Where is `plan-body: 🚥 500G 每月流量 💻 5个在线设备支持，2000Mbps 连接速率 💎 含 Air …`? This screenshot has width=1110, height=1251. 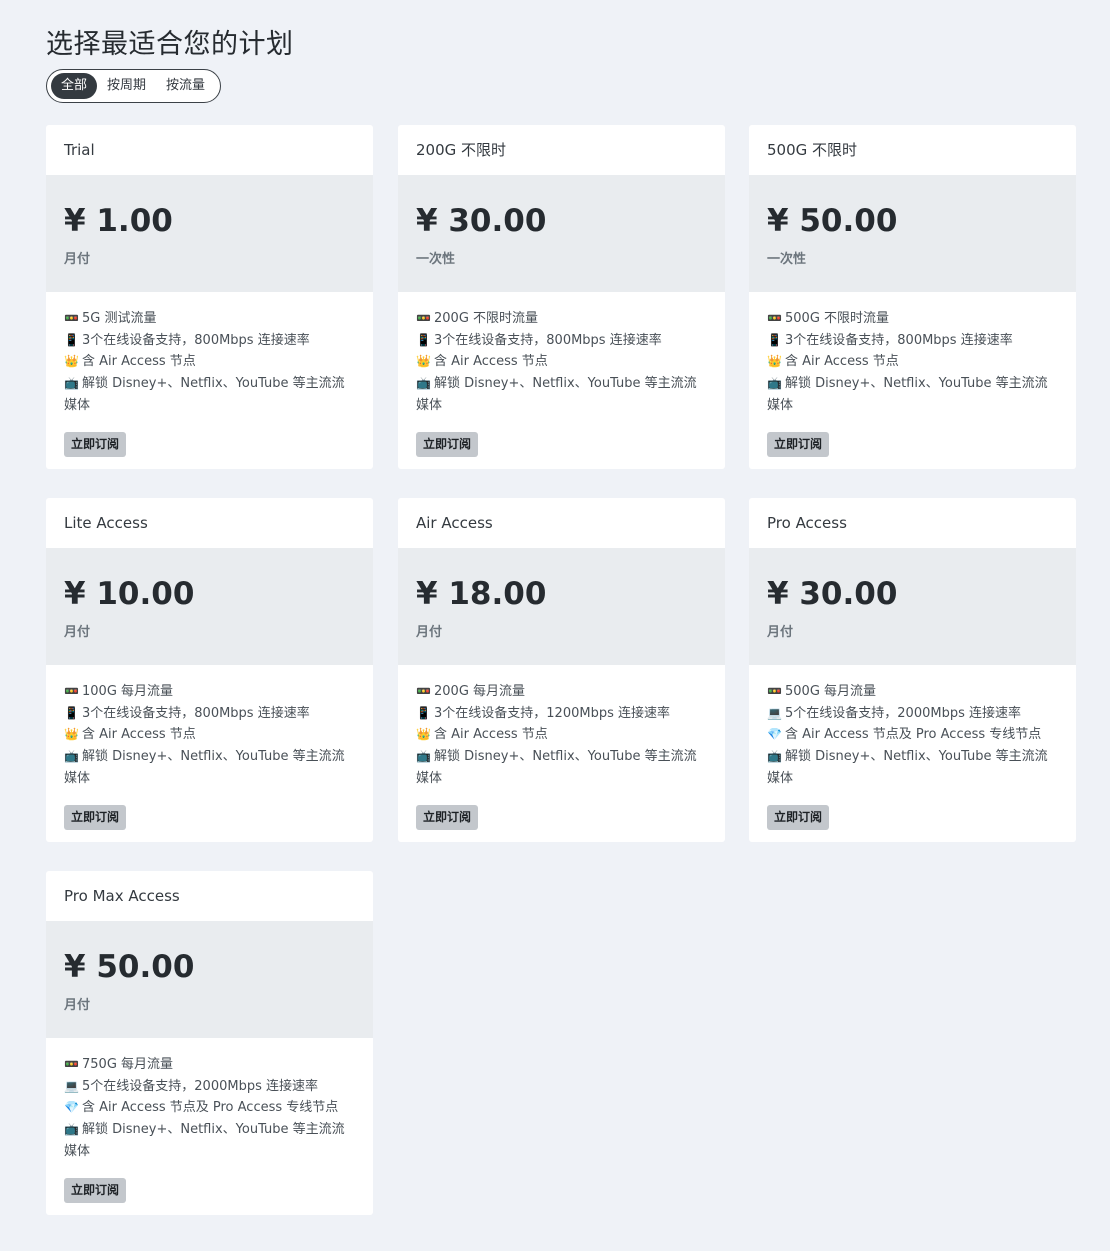 plan-body: 🚥 500G 每月流量 💻 5个在线设备支持，2000Mbps 连接速率 💎 含 Air … is located at coordinates (912, 747).